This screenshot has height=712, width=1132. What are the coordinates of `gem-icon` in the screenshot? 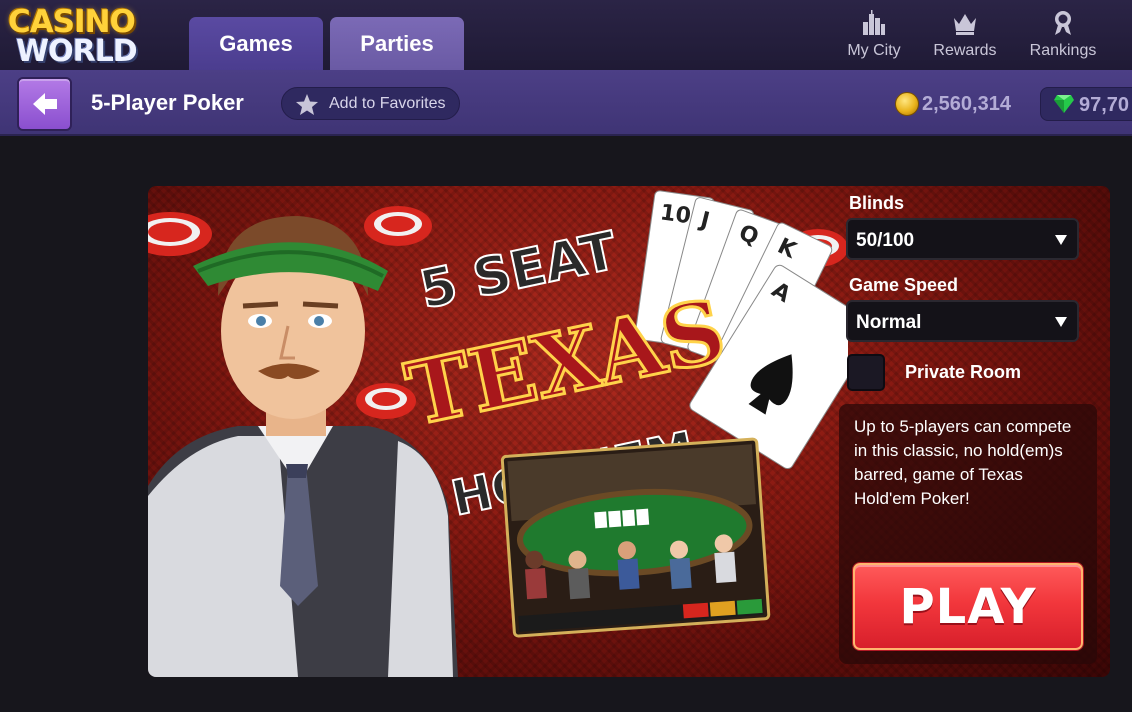 It's located at (1064, 104).